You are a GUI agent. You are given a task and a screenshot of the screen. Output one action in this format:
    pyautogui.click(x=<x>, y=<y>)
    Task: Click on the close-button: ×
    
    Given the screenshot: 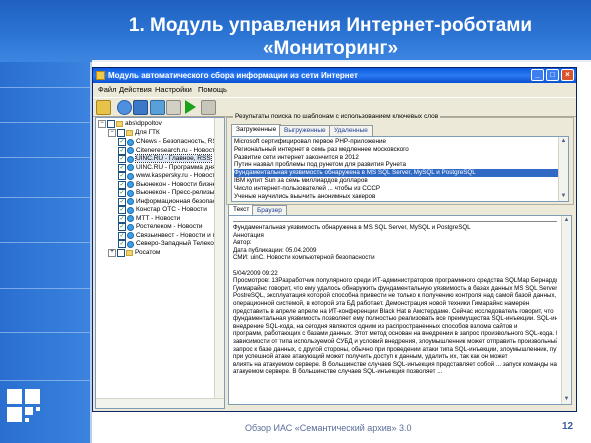 What is the action you would take?
    pyautogui.click(x=567, y=75)
    